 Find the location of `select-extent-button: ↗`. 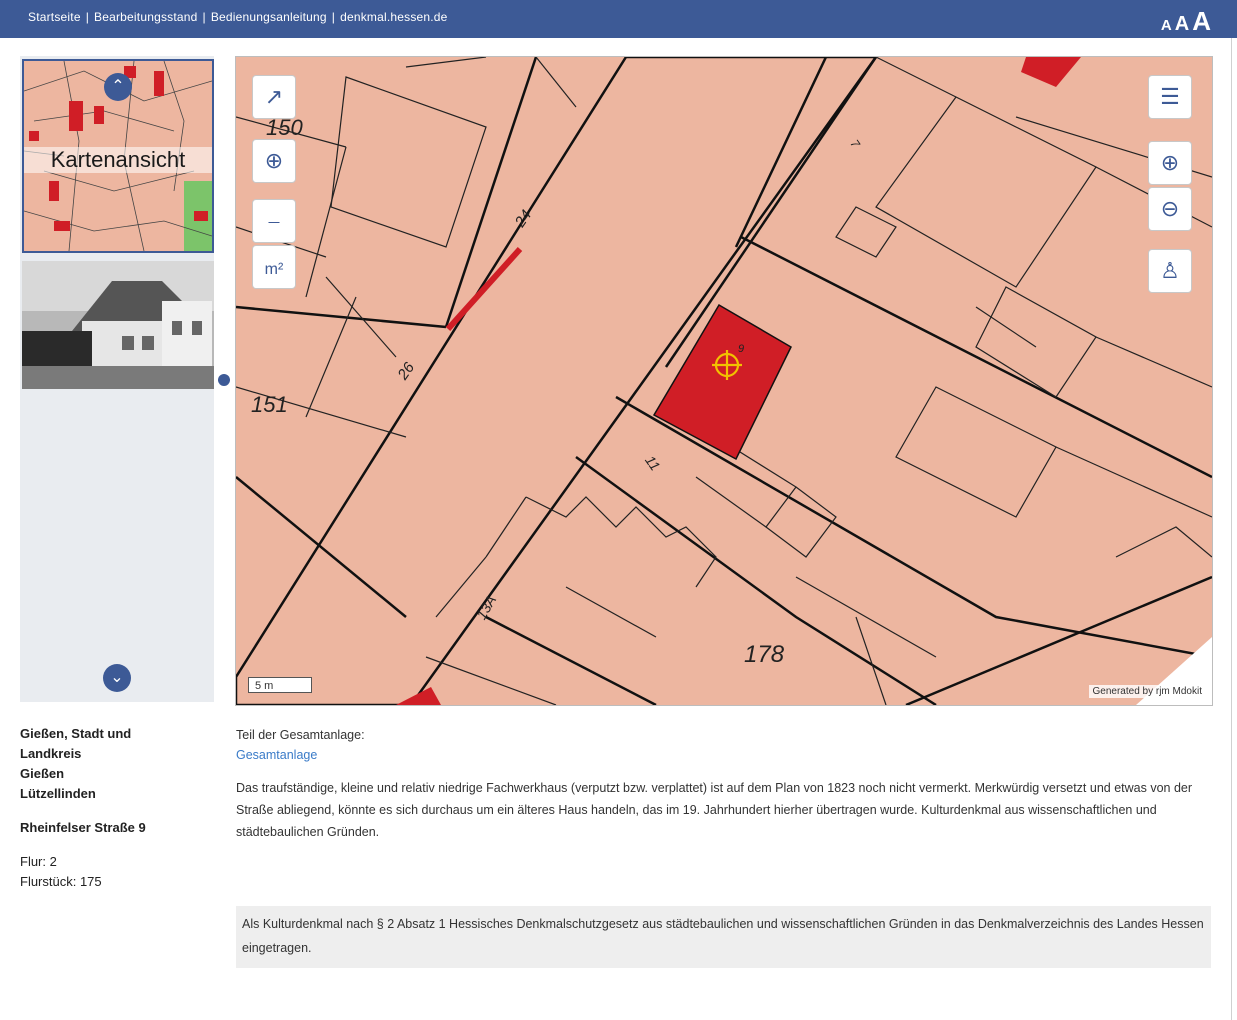

select-extent-button: ↗ is located at coordinates (274, 97).